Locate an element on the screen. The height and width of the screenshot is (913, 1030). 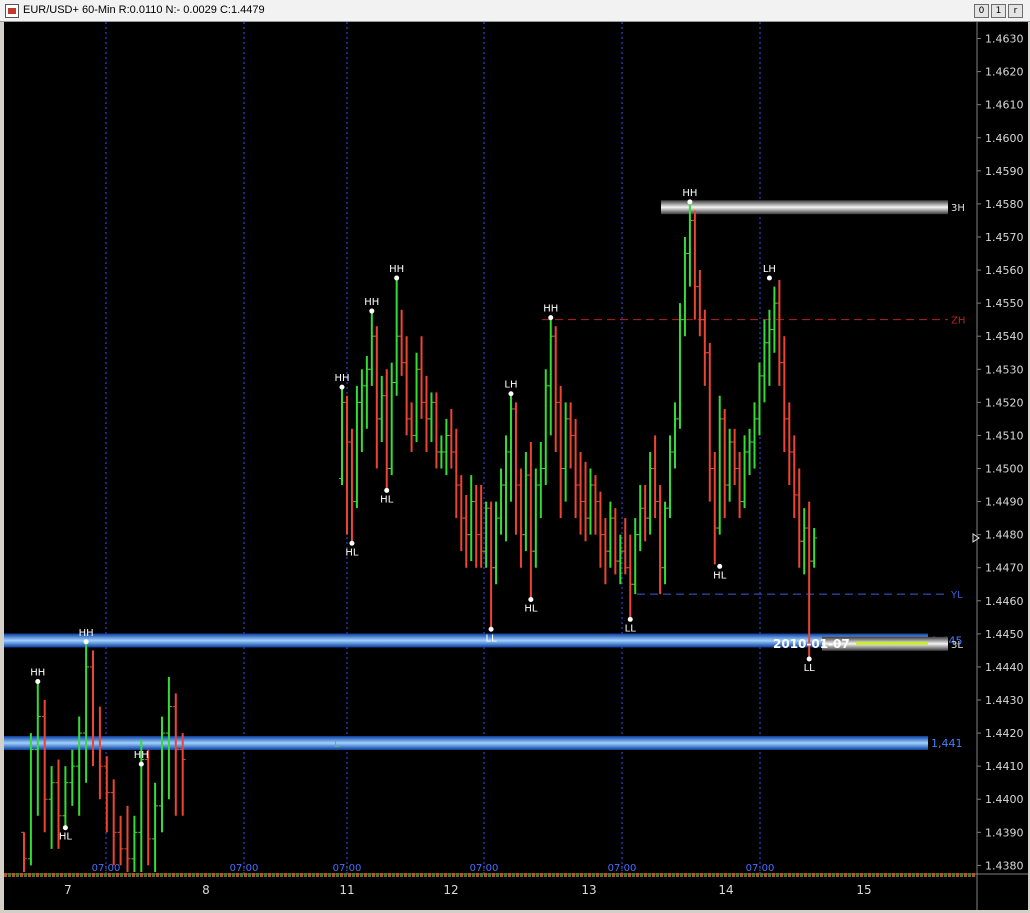
maximize-button: 1 is located at coordinates (998, 11).